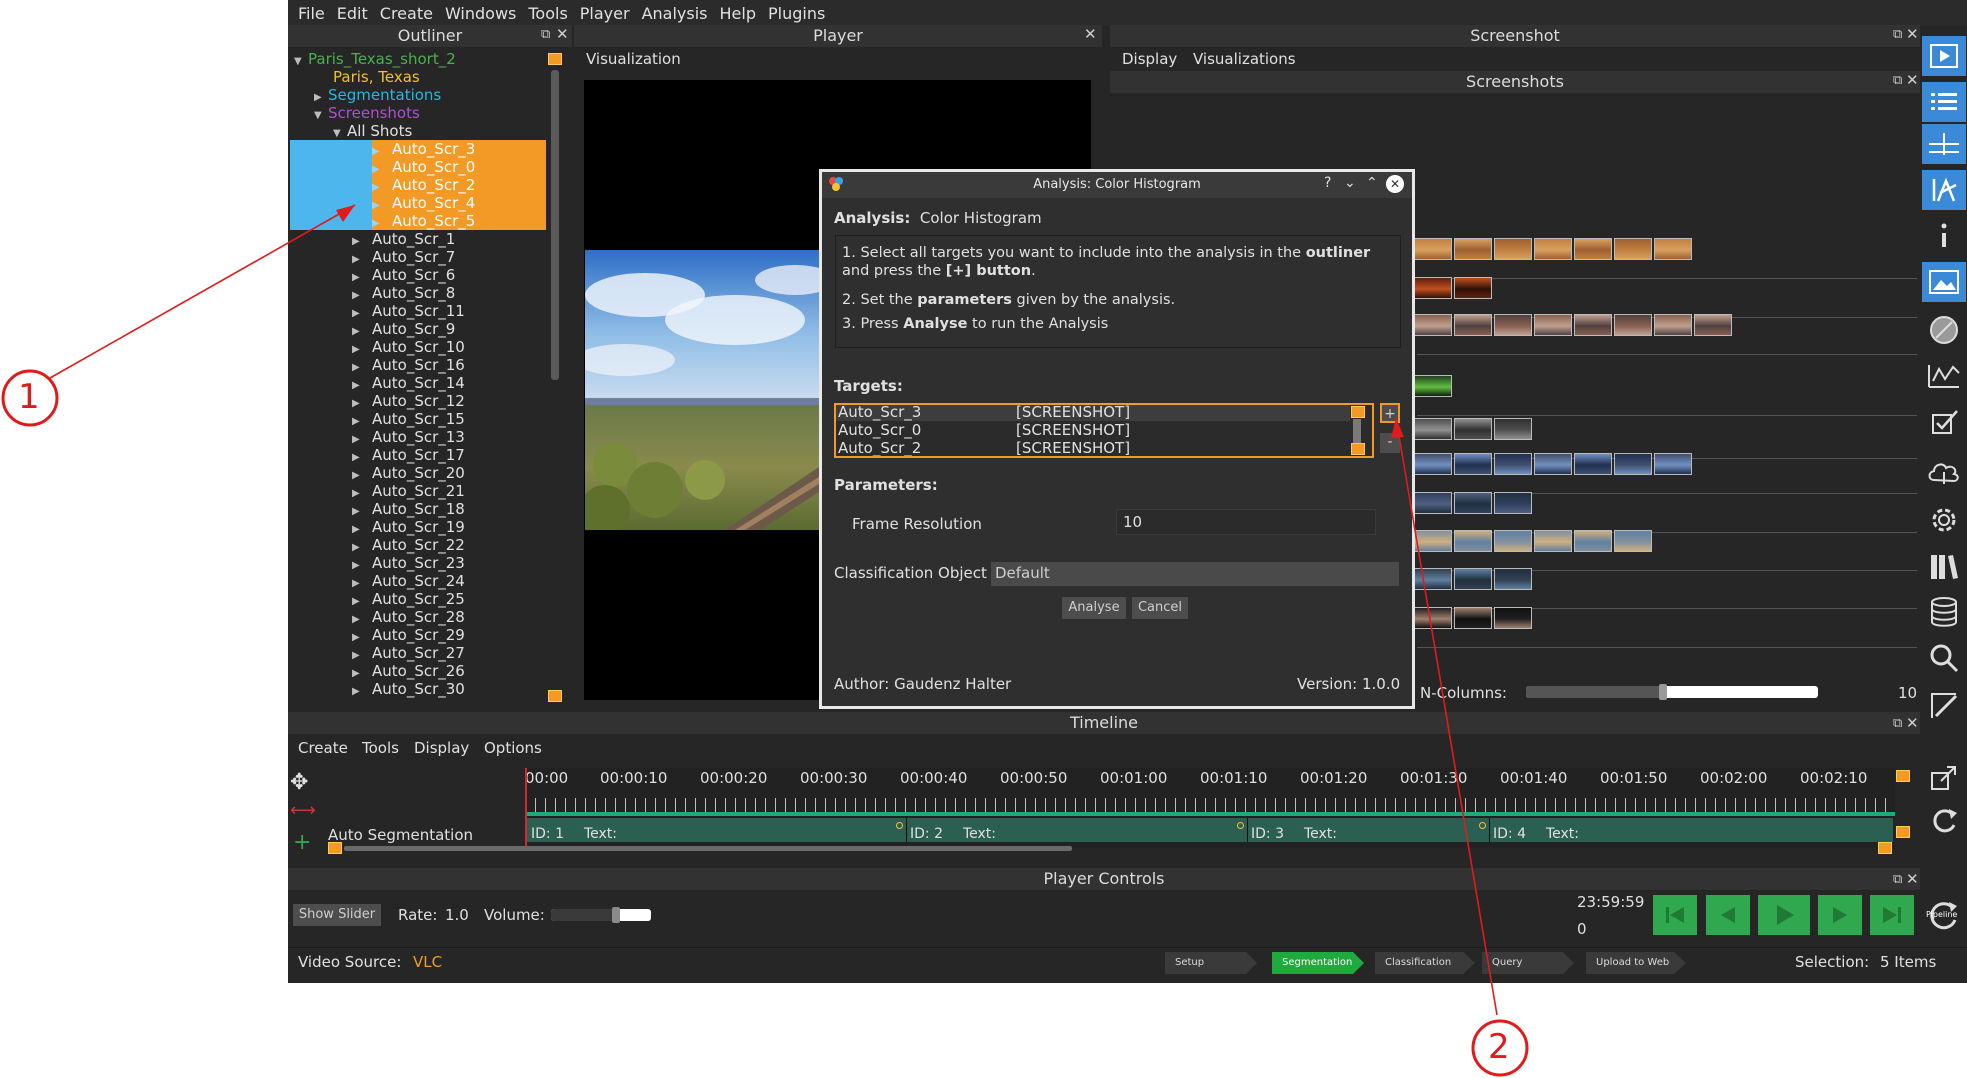 Image resolution: width=1967 pixels, height=1078 pixels. What do you see at coordinates (29, 397) in the screenshot?
I see `annotation-label-1: 1` at bounding box center [29, 397].